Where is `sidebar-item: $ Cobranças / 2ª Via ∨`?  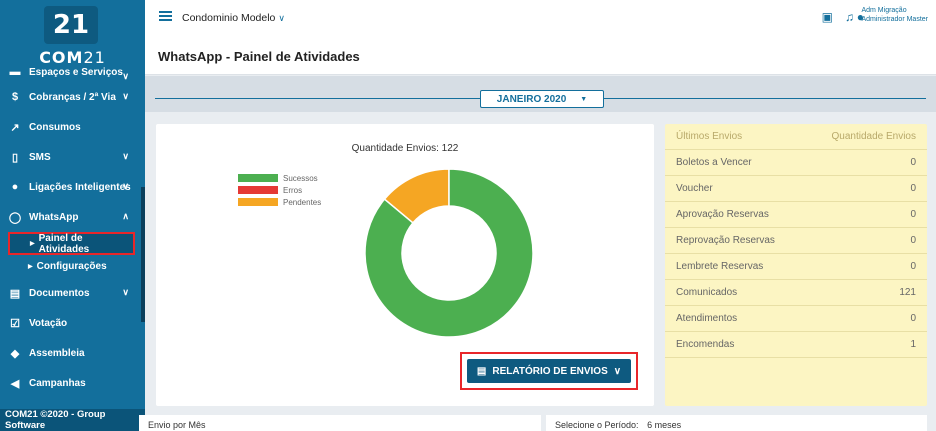 sidebar-item: $ Cobranças / 2ª Via ∨ is located at coordinates (72, 97).